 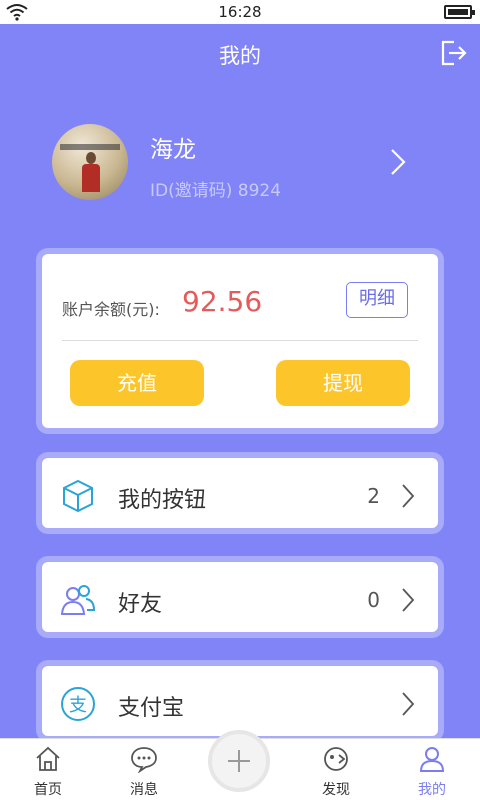 I want to click on tab-profile: 我的, so click(x=432, y=769).